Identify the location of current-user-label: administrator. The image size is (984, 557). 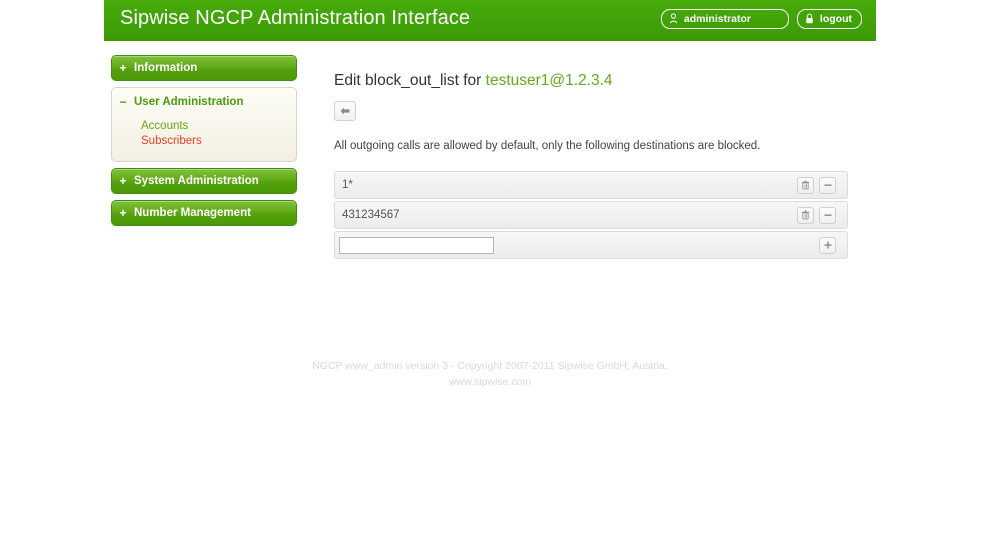
(717, 18).